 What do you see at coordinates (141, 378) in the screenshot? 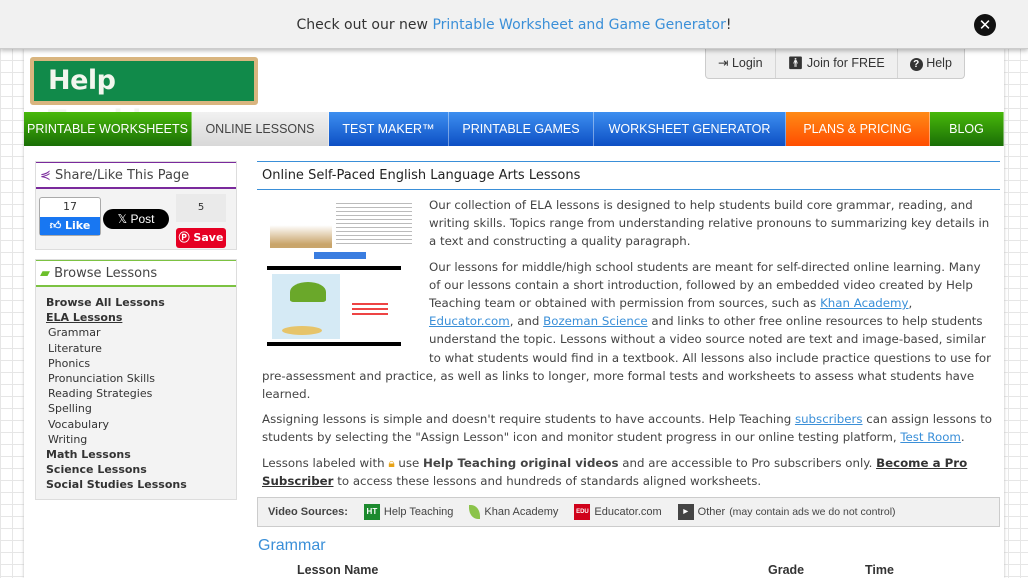
I see `browse-item: Pronunciation Skills` at bounding box center [141, 378].